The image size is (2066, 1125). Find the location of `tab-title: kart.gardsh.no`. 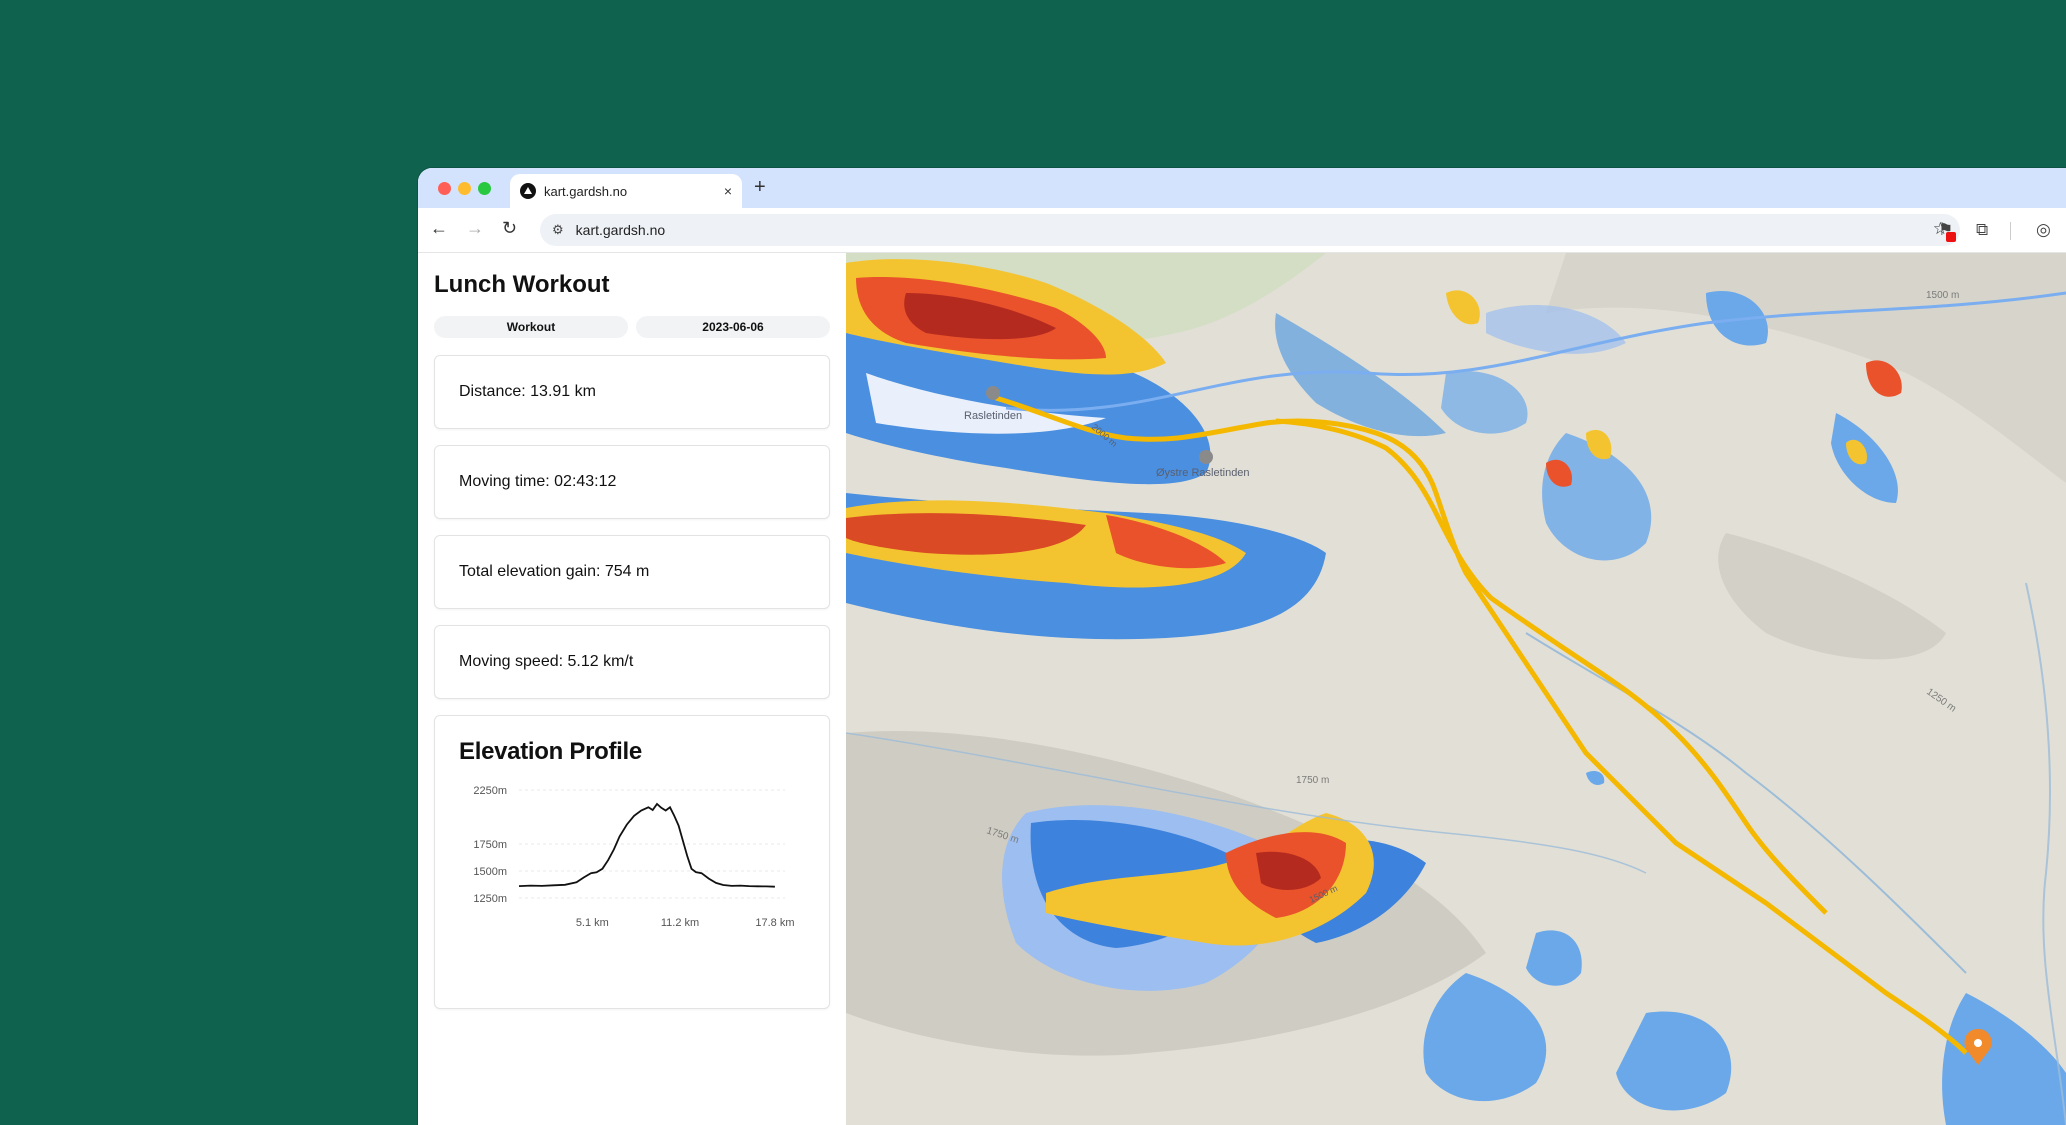

tab-title: kart.gardsh.no is located at coordinates (586, 191).